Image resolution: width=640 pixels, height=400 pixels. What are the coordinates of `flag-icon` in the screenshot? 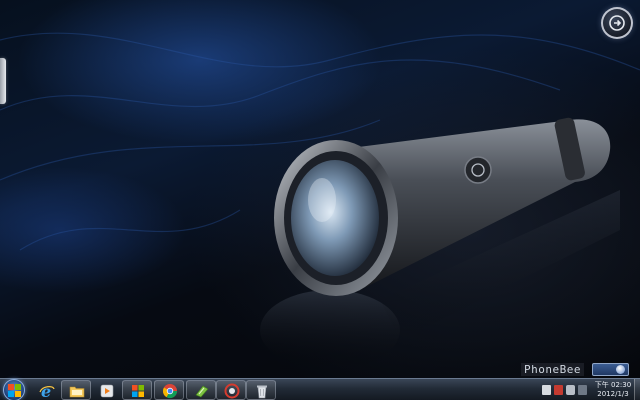 It's located at (546, 390).